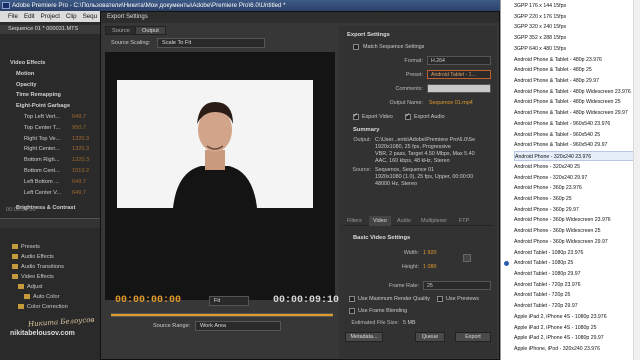  Describe the element at coordinates (459, 60) in the screenshot. I see `format-select: H.264` at that location.